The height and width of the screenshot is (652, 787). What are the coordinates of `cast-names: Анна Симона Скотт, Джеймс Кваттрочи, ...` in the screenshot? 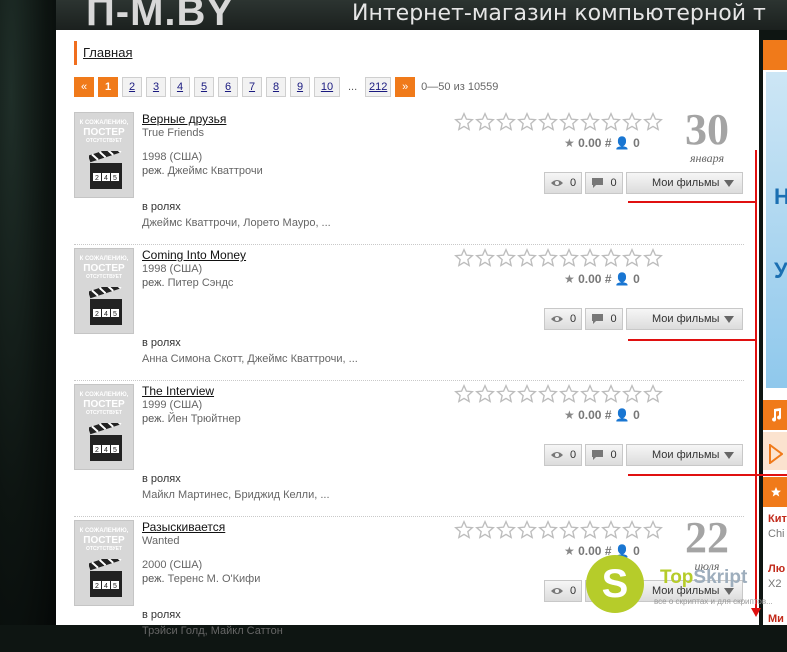 It's located at (292, 359).